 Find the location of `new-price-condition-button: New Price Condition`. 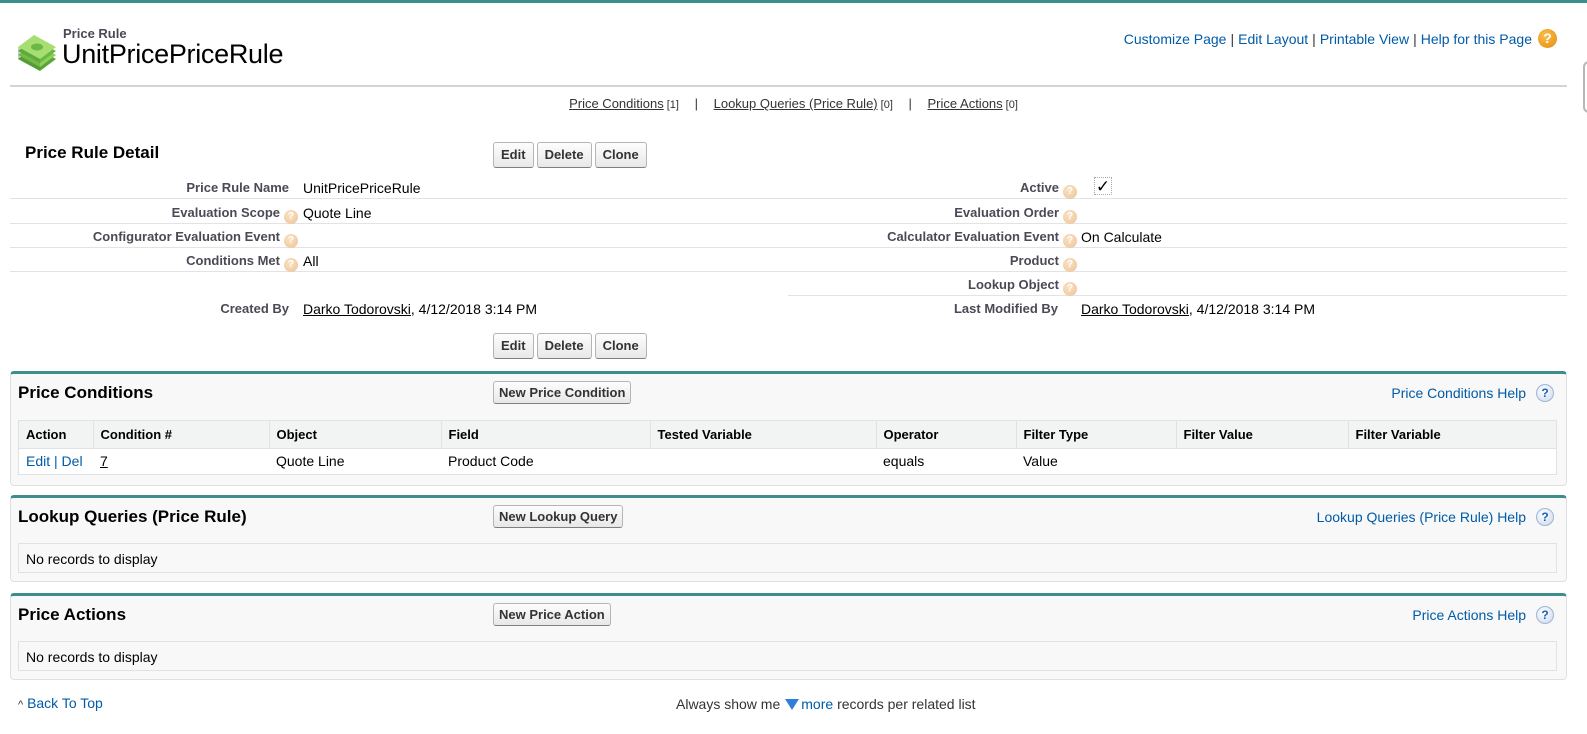

new-price-condition-button: New Price Condition is located at coordinates (562, 392).